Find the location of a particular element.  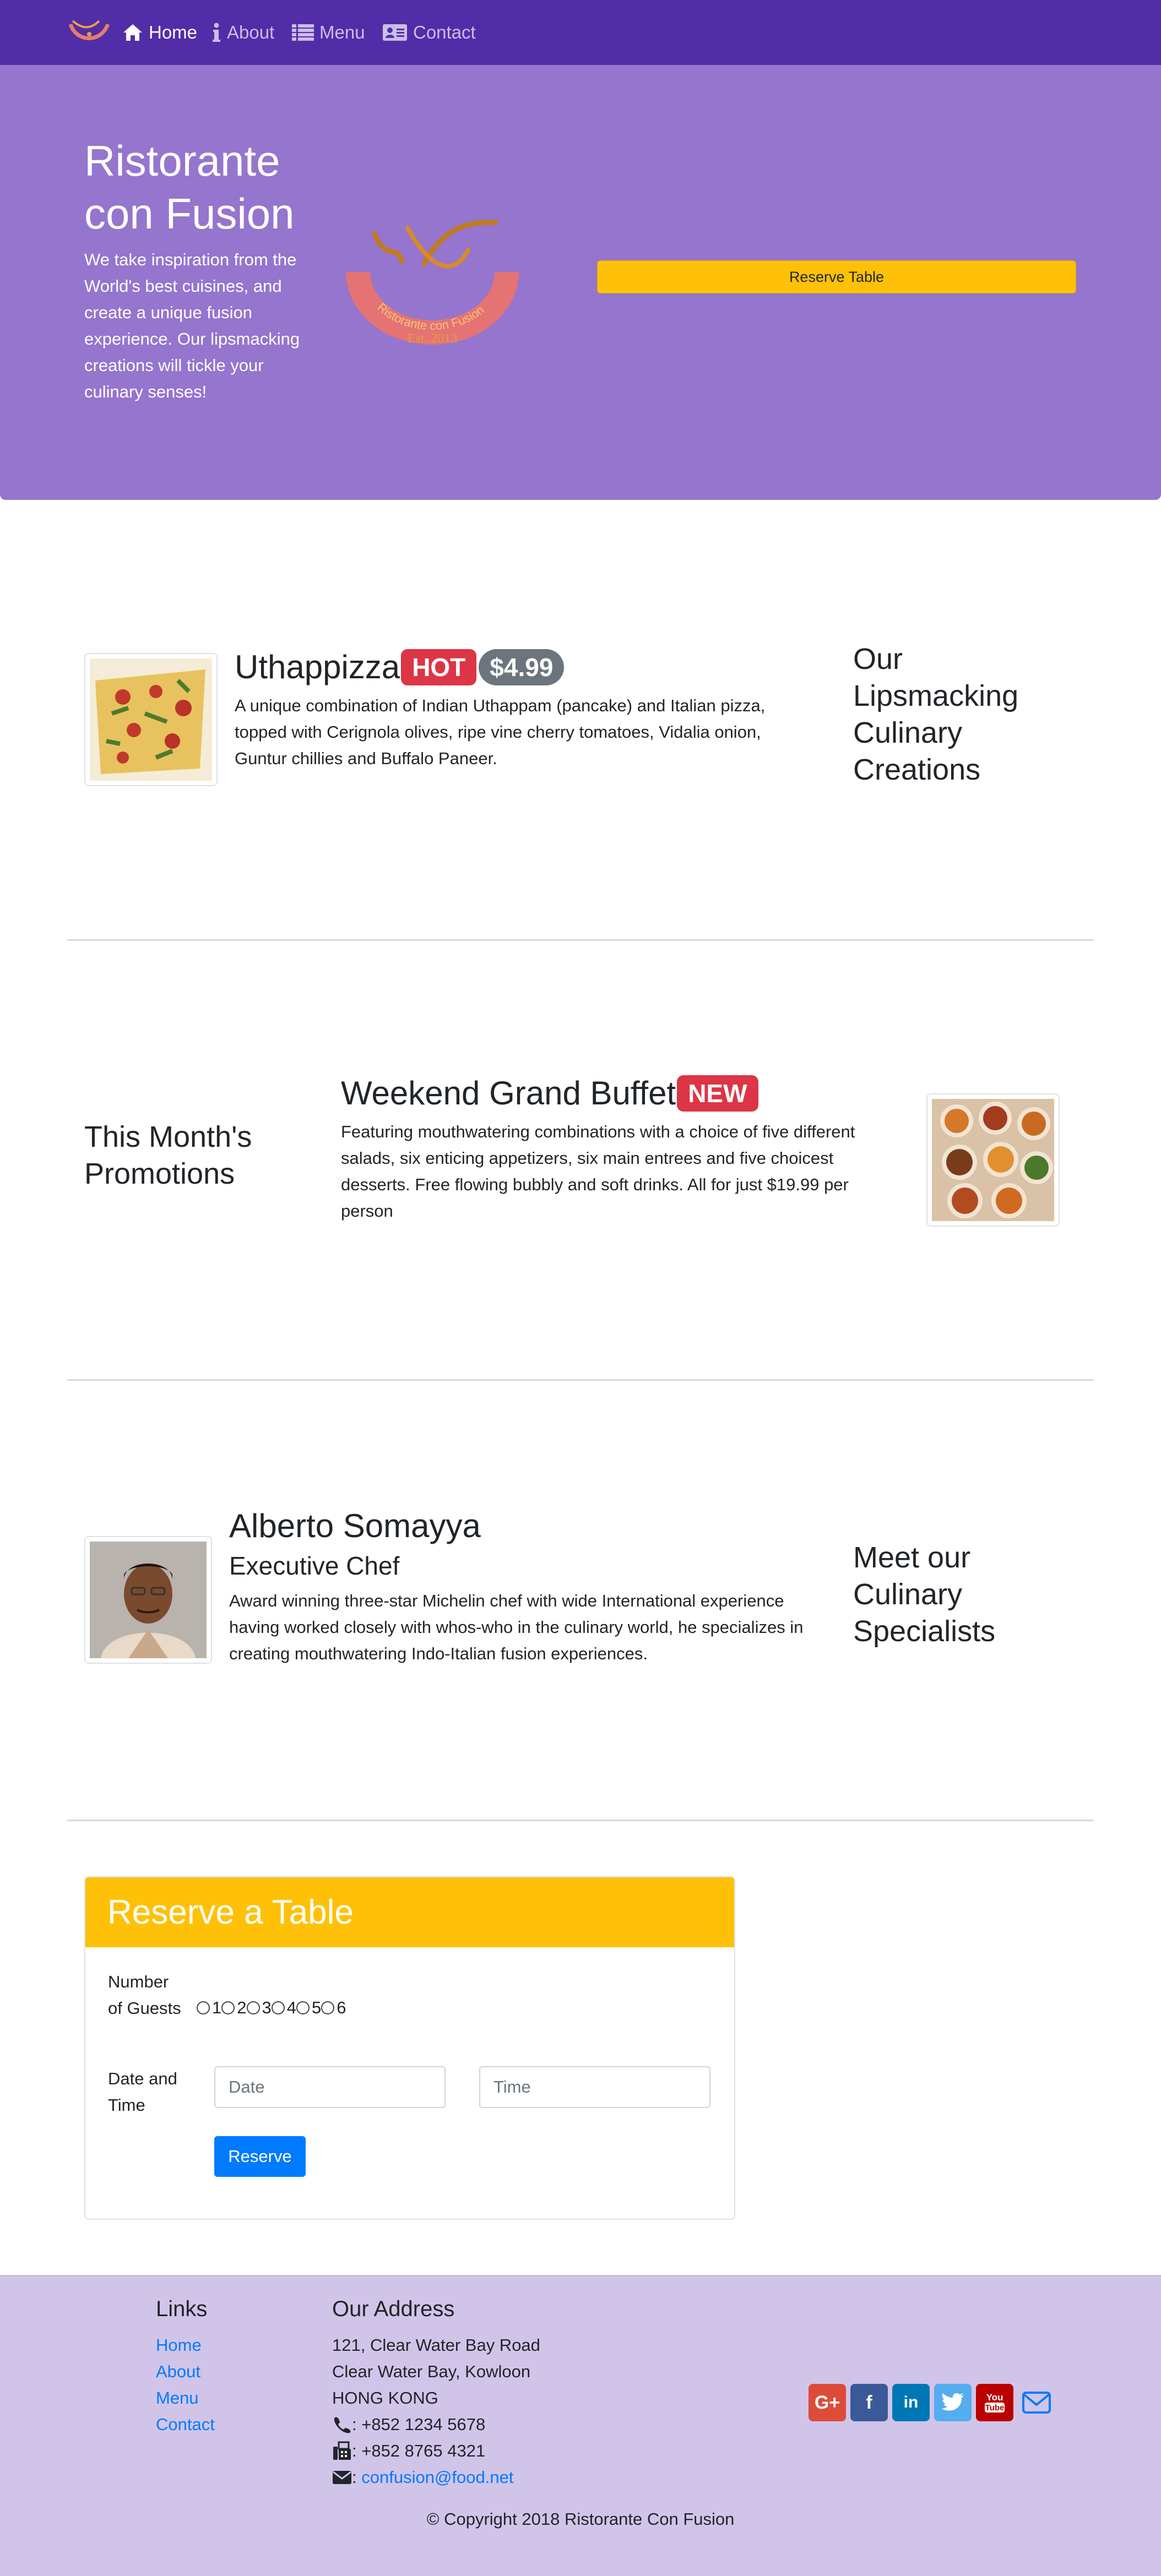

jumbotron-title: Ristorante con Fusion is located at coordinates (190, 187).